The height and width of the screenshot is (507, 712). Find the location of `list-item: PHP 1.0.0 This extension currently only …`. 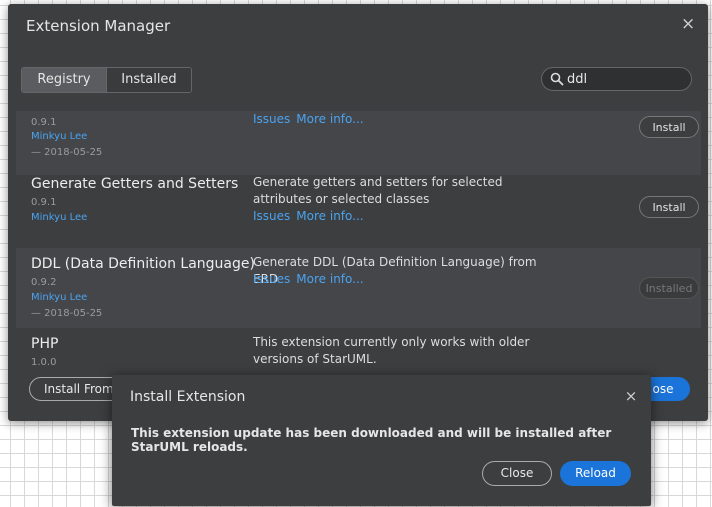

list-item: PHP 1.0.0 This extension currently only … is located at coordinates (358, 346).